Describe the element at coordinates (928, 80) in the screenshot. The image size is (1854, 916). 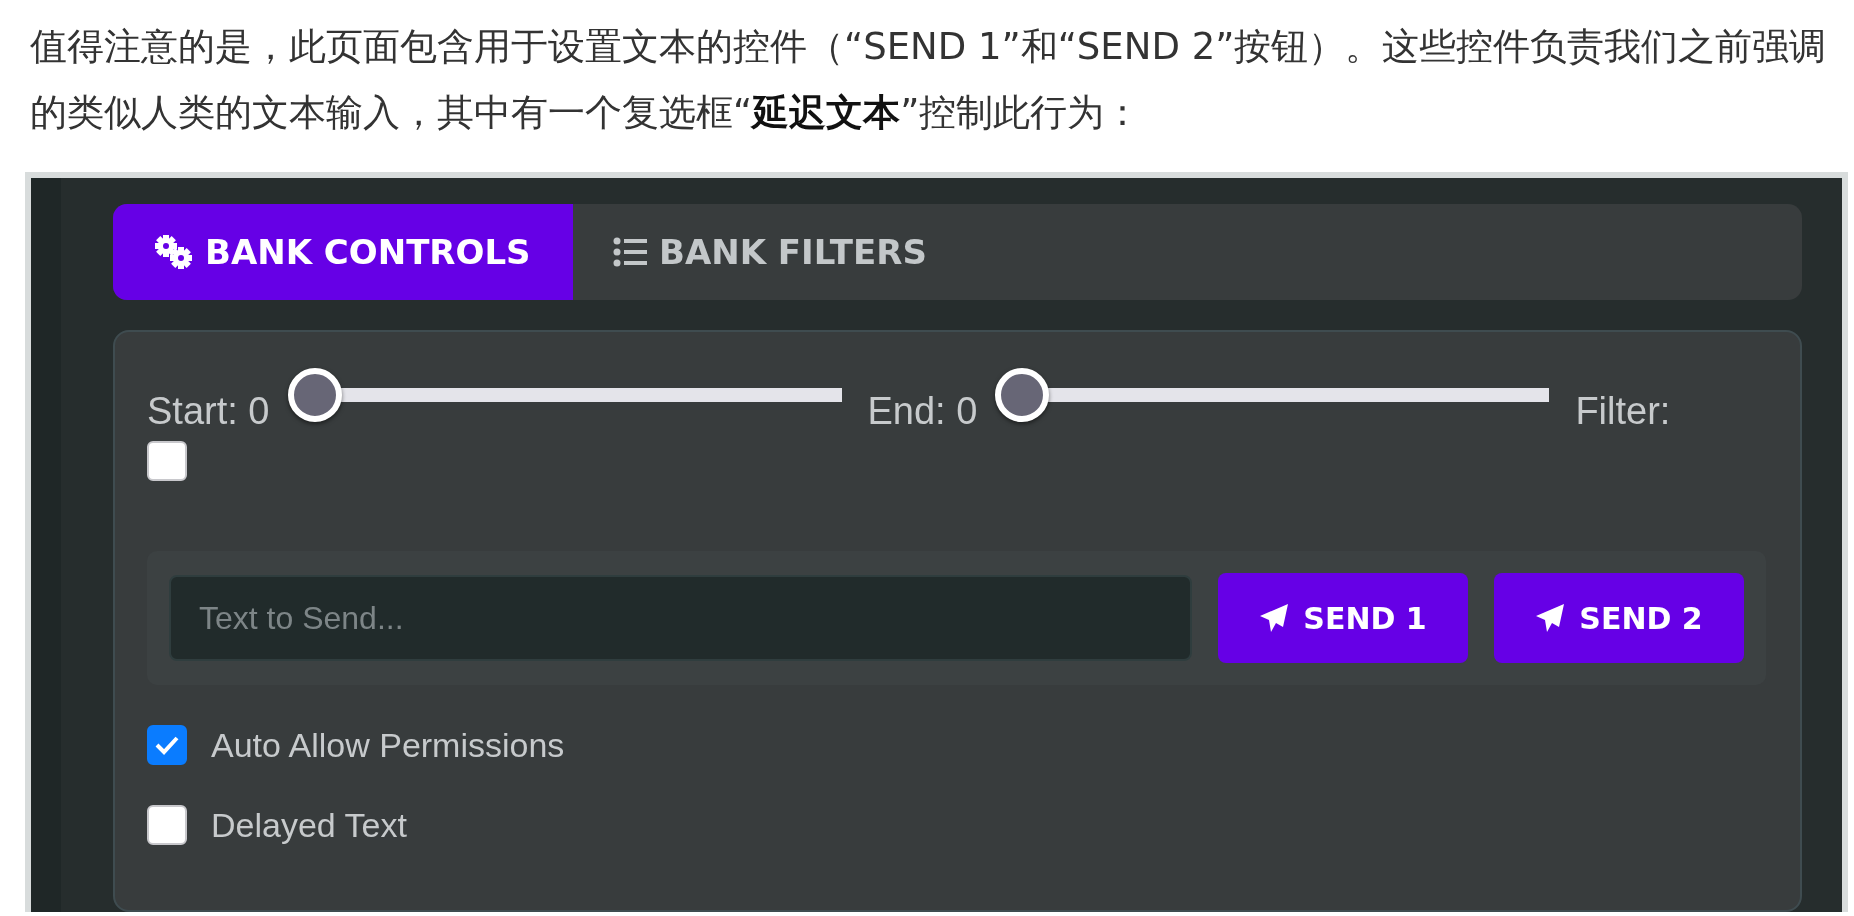
I see `article-paragraph: 值得注意的是，此页面包含用于设置文本的控件（“SEND 1”和“SEND 2”按钮）。这些控件负责我们之前强调的类似人类的文本输入，其中有一个复选框“延迟文本”控制此行为：` at that location.